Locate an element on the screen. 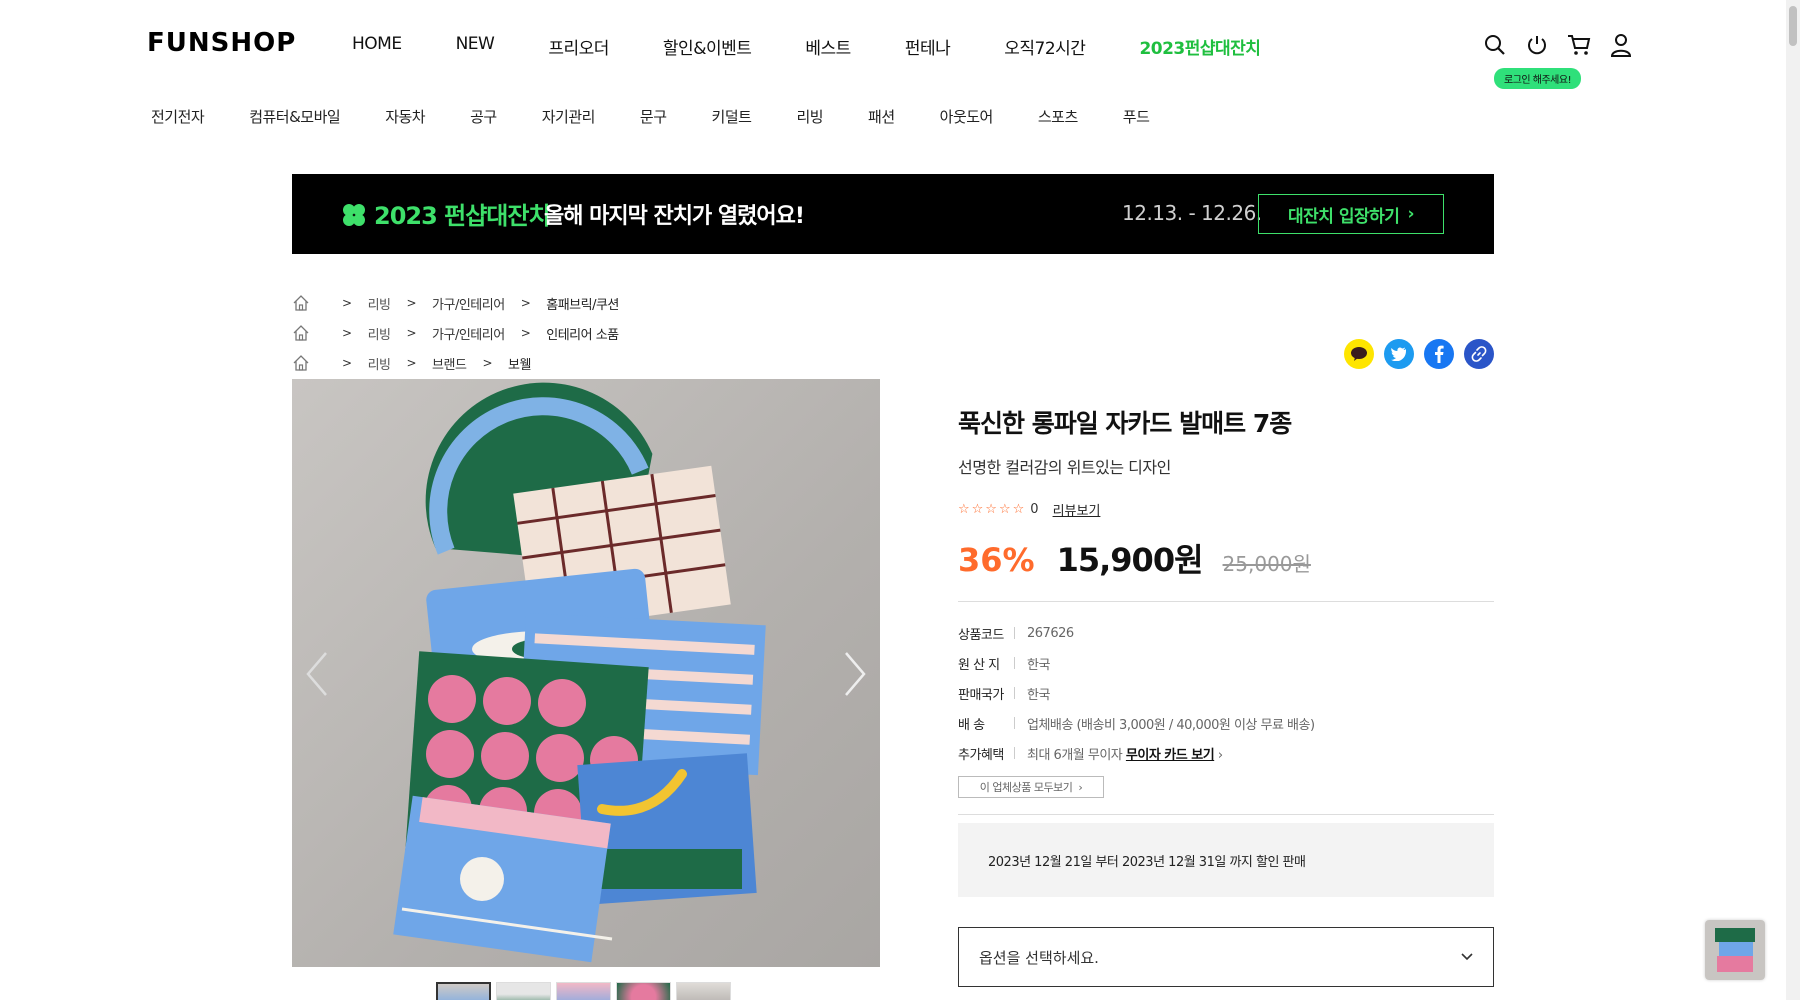 The height and width of the screenshot is (1000, 1800). spec-row: 원 산 지 한국 is located at coordinates (1226, 663).